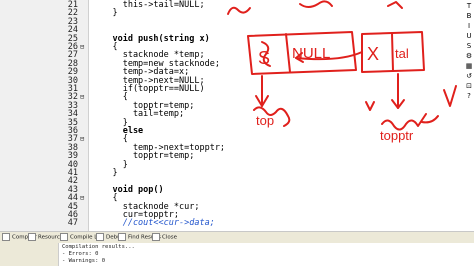  I want to click on toolbar-button: U, so click(469, 36).